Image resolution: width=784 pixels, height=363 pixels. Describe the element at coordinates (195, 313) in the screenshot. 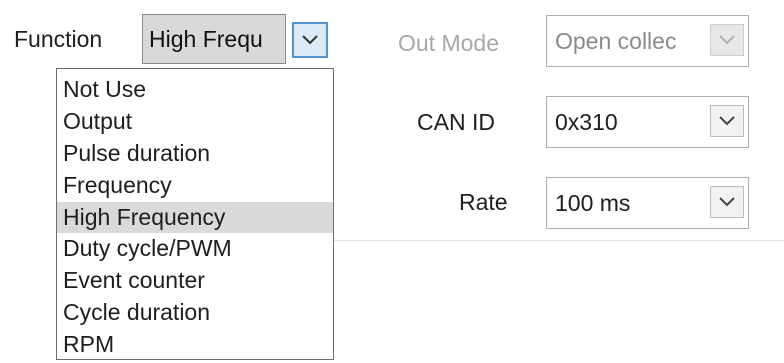

I see `function-option-cycle-duration: Cycle duration` at that location.